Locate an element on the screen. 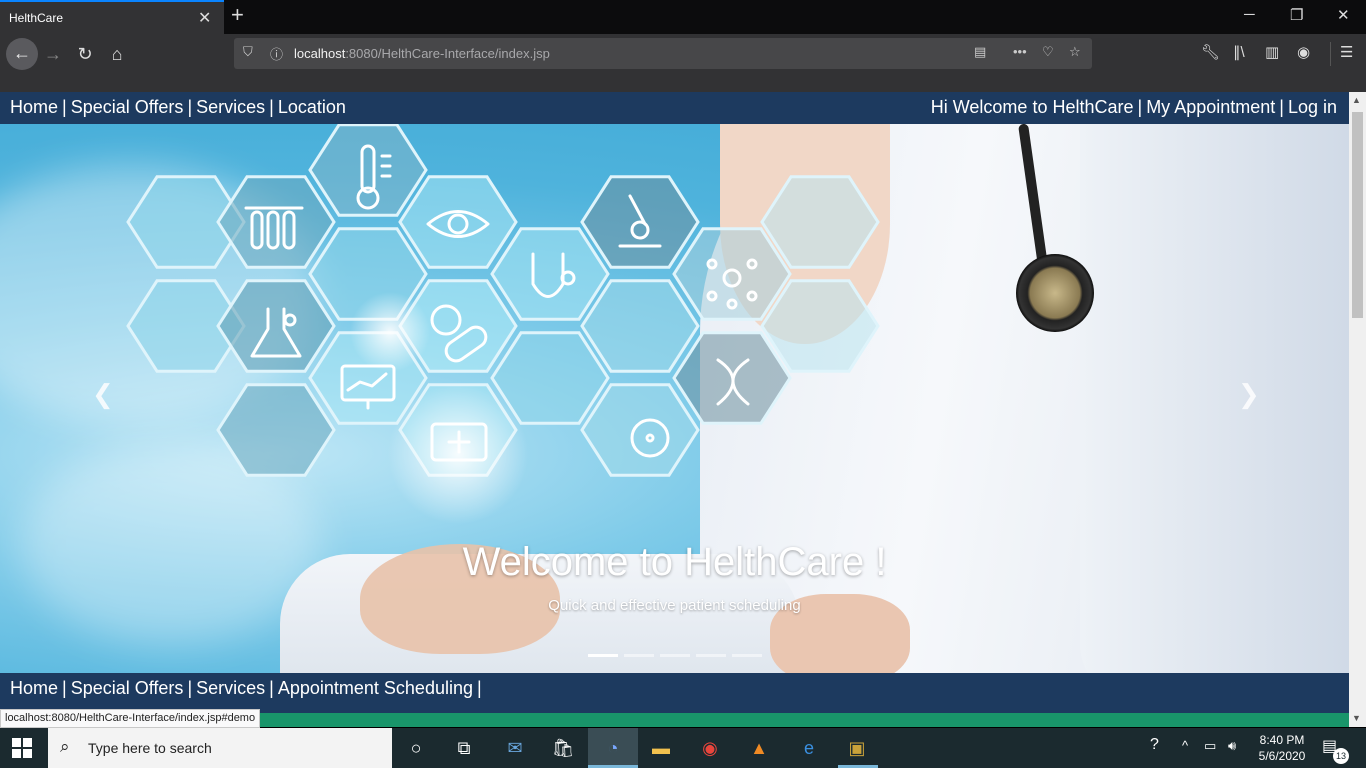 The height and width of the screenshot is (768, 1366). browser-tab-bar: HelthCare ✕ + ─ ❐ ✕ is located at coordinates (683, 17).